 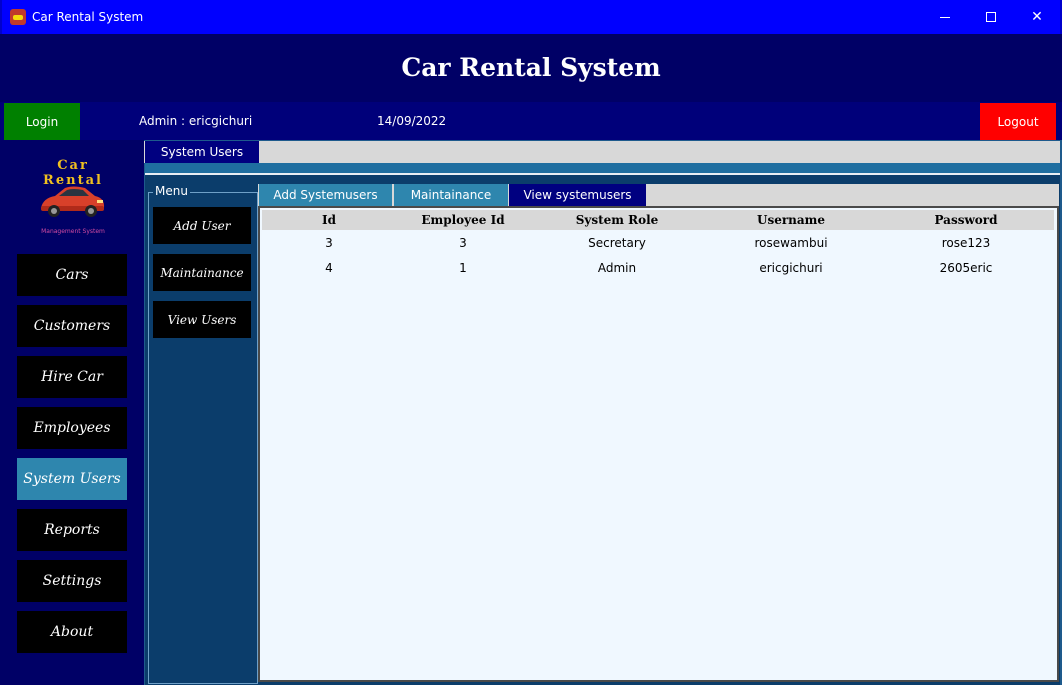 I want to click on cell-employee-id: 1, so click(x=463, y=267).